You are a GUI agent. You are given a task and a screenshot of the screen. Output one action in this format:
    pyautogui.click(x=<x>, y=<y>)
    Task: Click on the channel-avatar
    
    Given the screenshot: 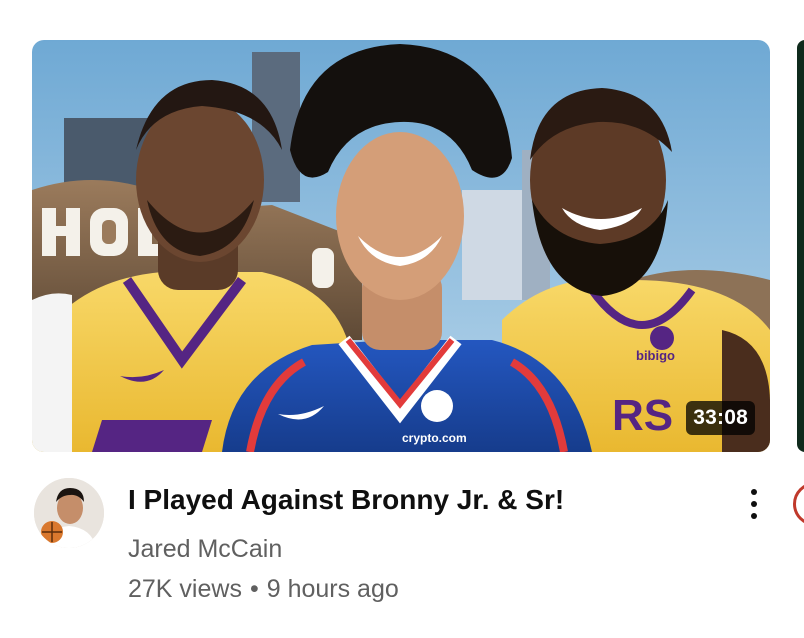 What is the action you would take?
    pyautogui.click(x=69, y=513)
    